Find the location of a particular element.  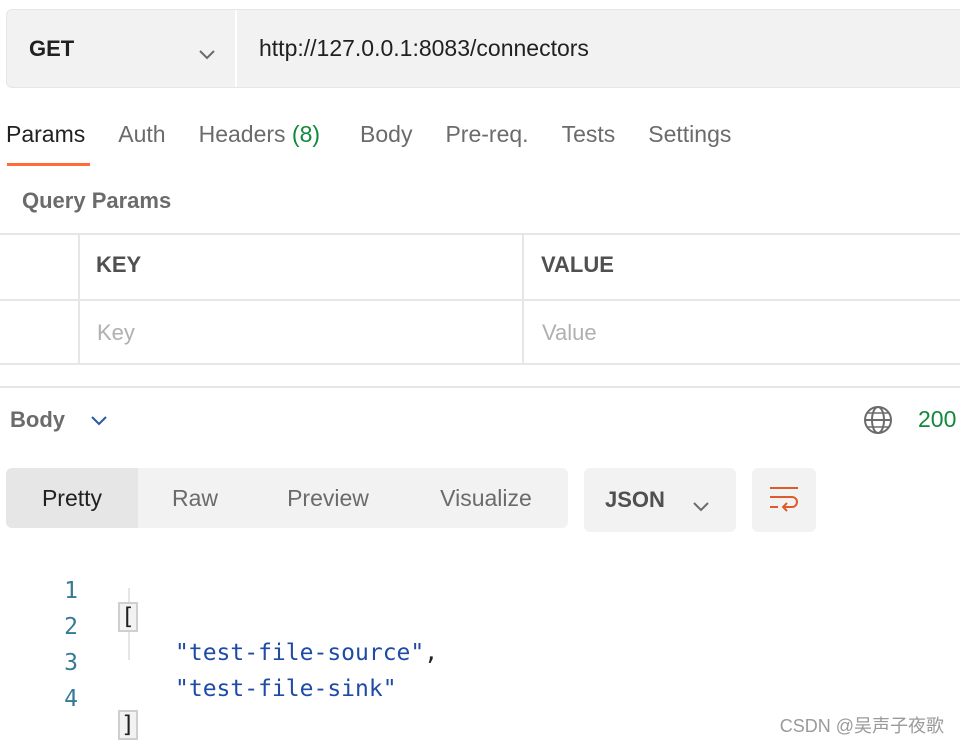

tab-pre-request: Pre-req. is located at coordinates (486, 143).